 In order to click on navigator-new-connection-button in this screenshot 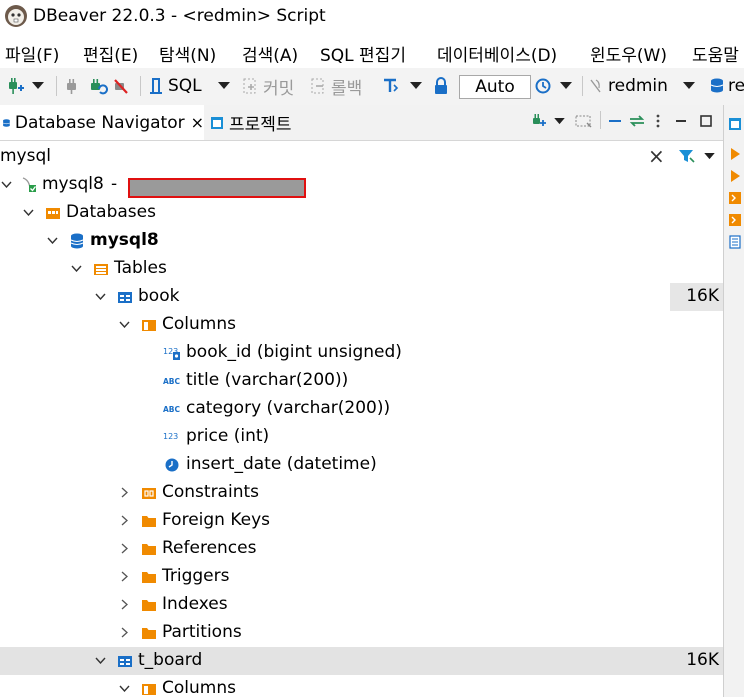, I will do `click(538, 121)`.